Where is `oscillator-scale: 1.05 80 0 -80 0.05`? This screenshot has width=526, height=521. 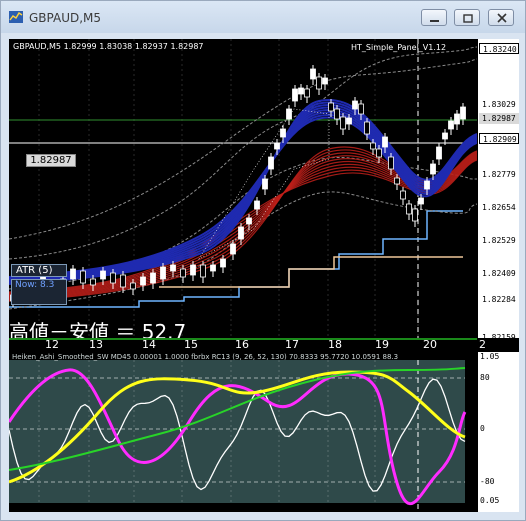
oscillator-scale: 1.05 80 0 -80 0.05 is located at coordinates (498, 432).